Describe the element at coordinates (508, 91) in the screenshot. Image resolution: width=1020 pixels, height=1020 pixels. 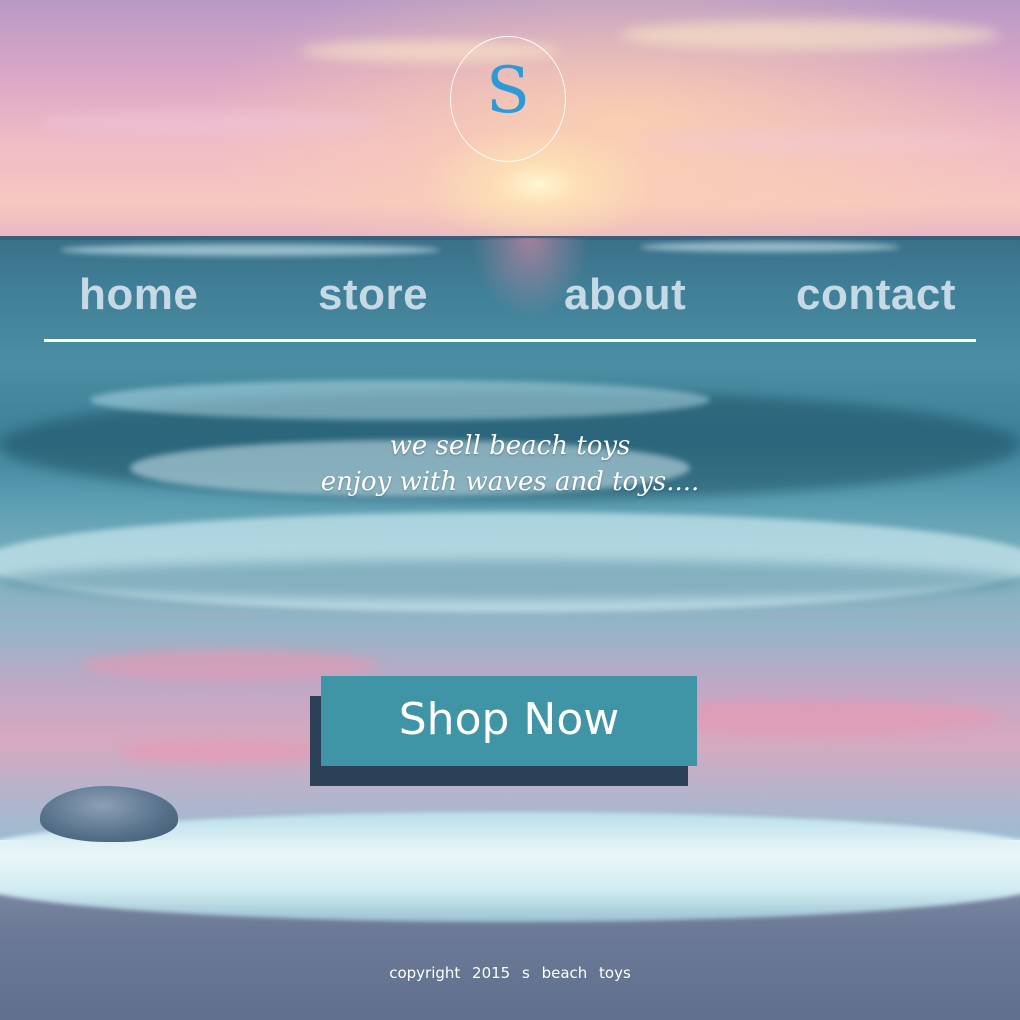
I see `logo-letter: S` at that location.